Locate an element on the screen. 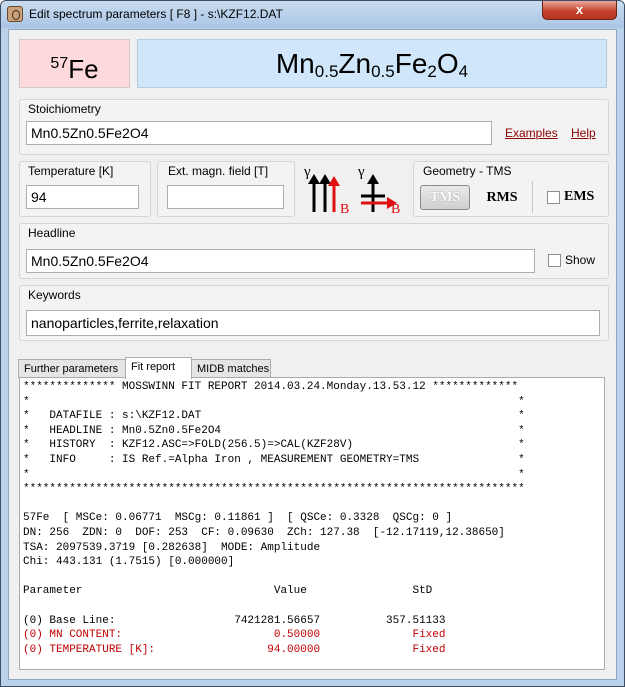 This screenshot has width=625, height=687. formula-subscript: 4 is located at coordinates (463, 71).